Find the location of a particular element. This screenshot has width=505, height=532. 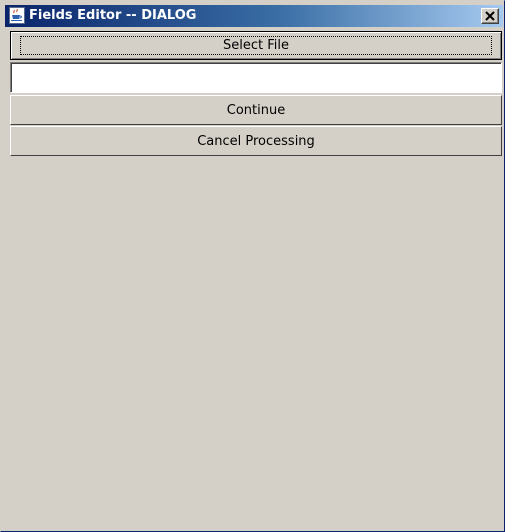

select-file-button: Select File is located at coordinates (256, 45).